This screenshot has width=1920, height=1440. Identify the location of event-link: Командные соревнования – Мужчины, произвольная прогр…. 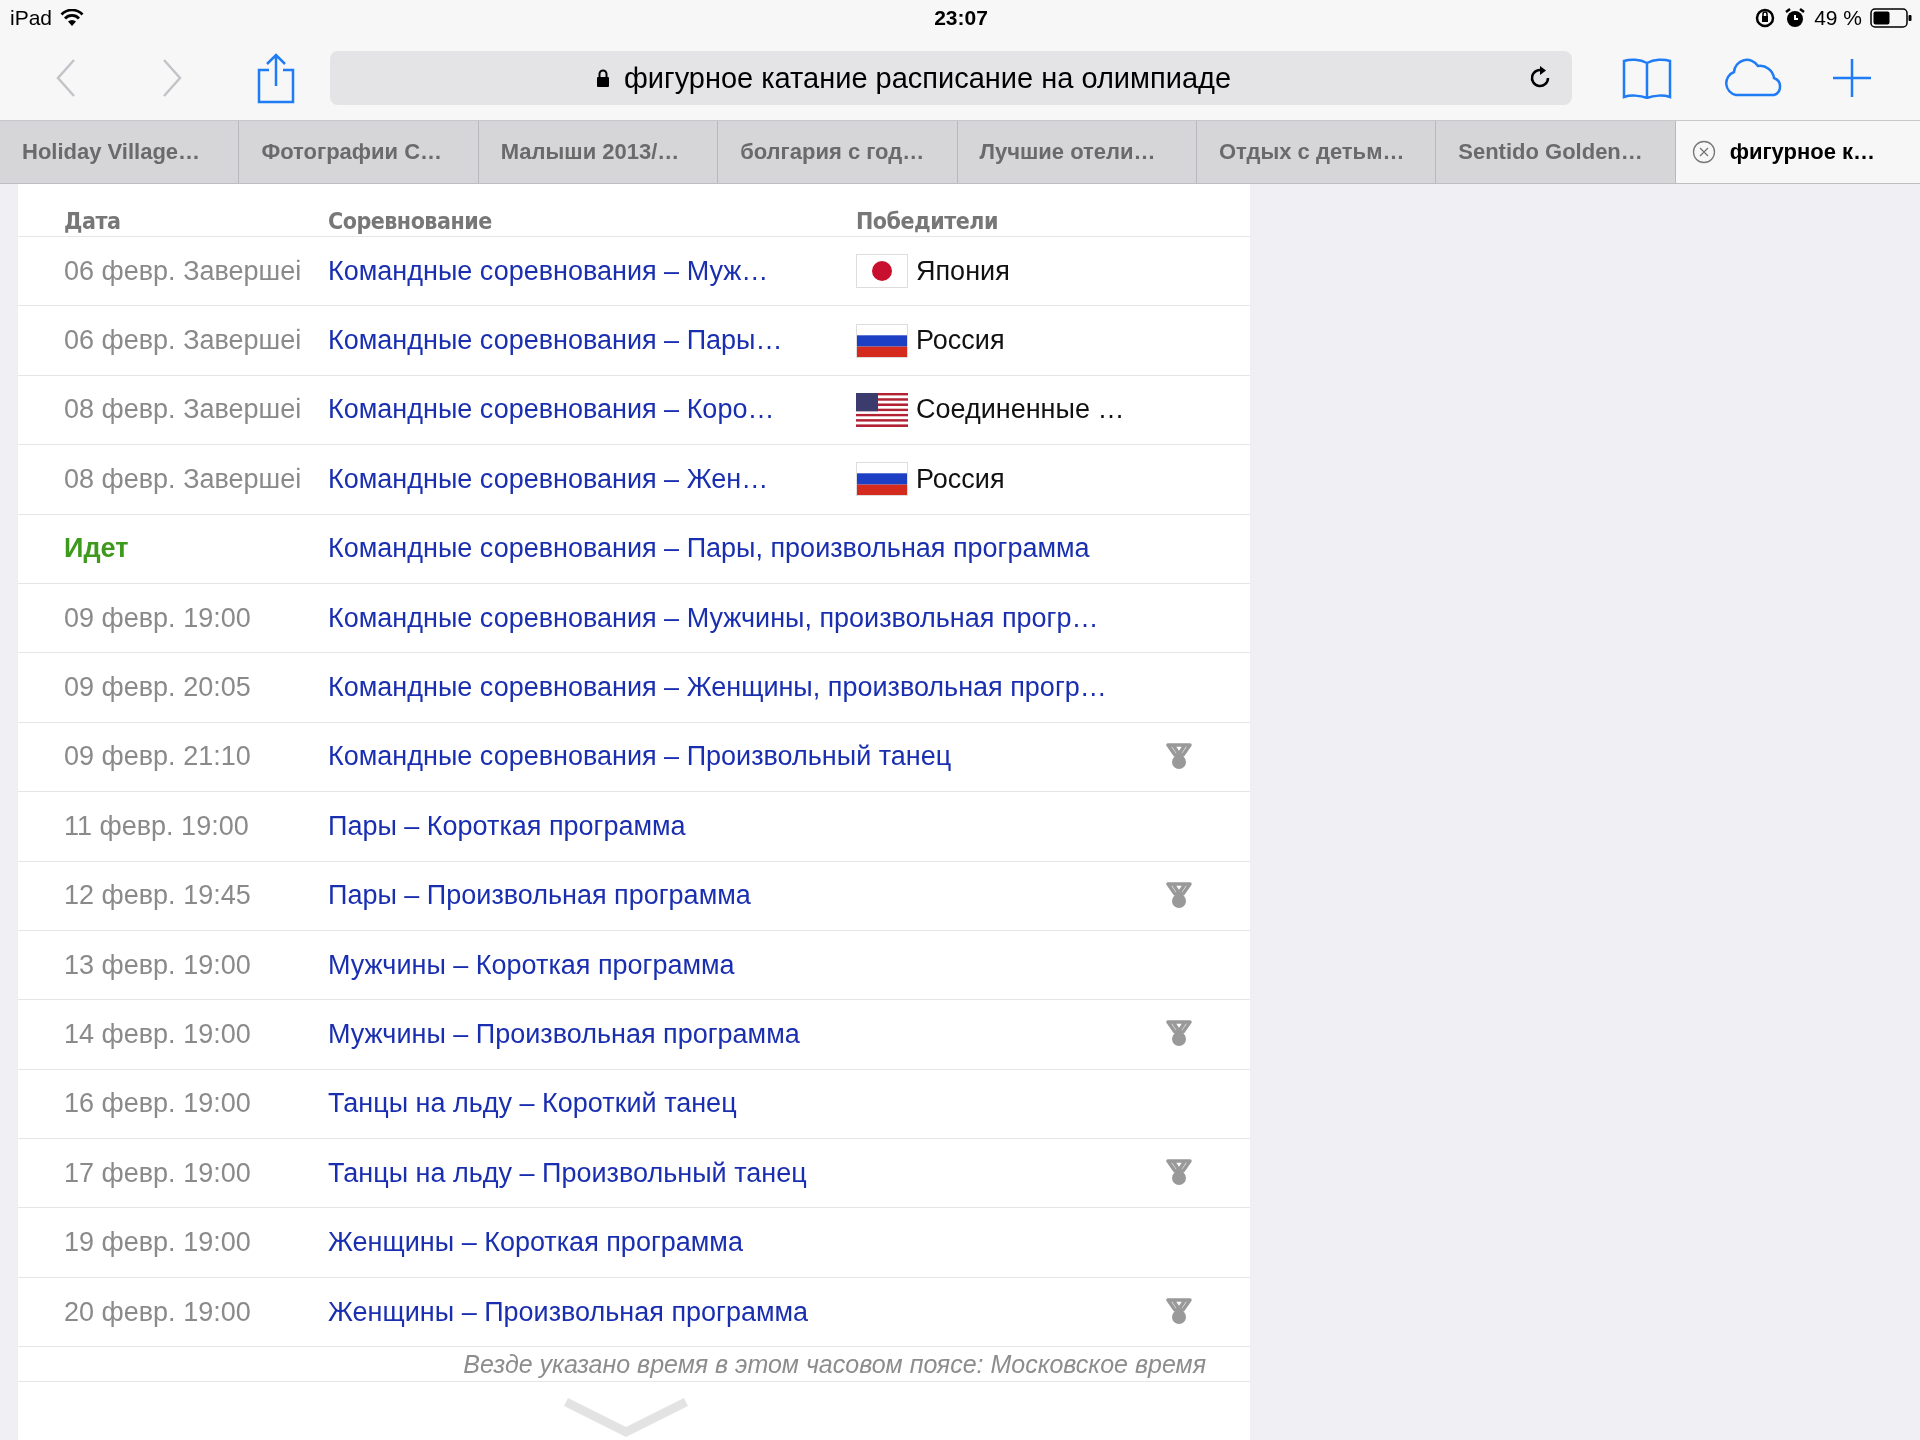
(713, 617).